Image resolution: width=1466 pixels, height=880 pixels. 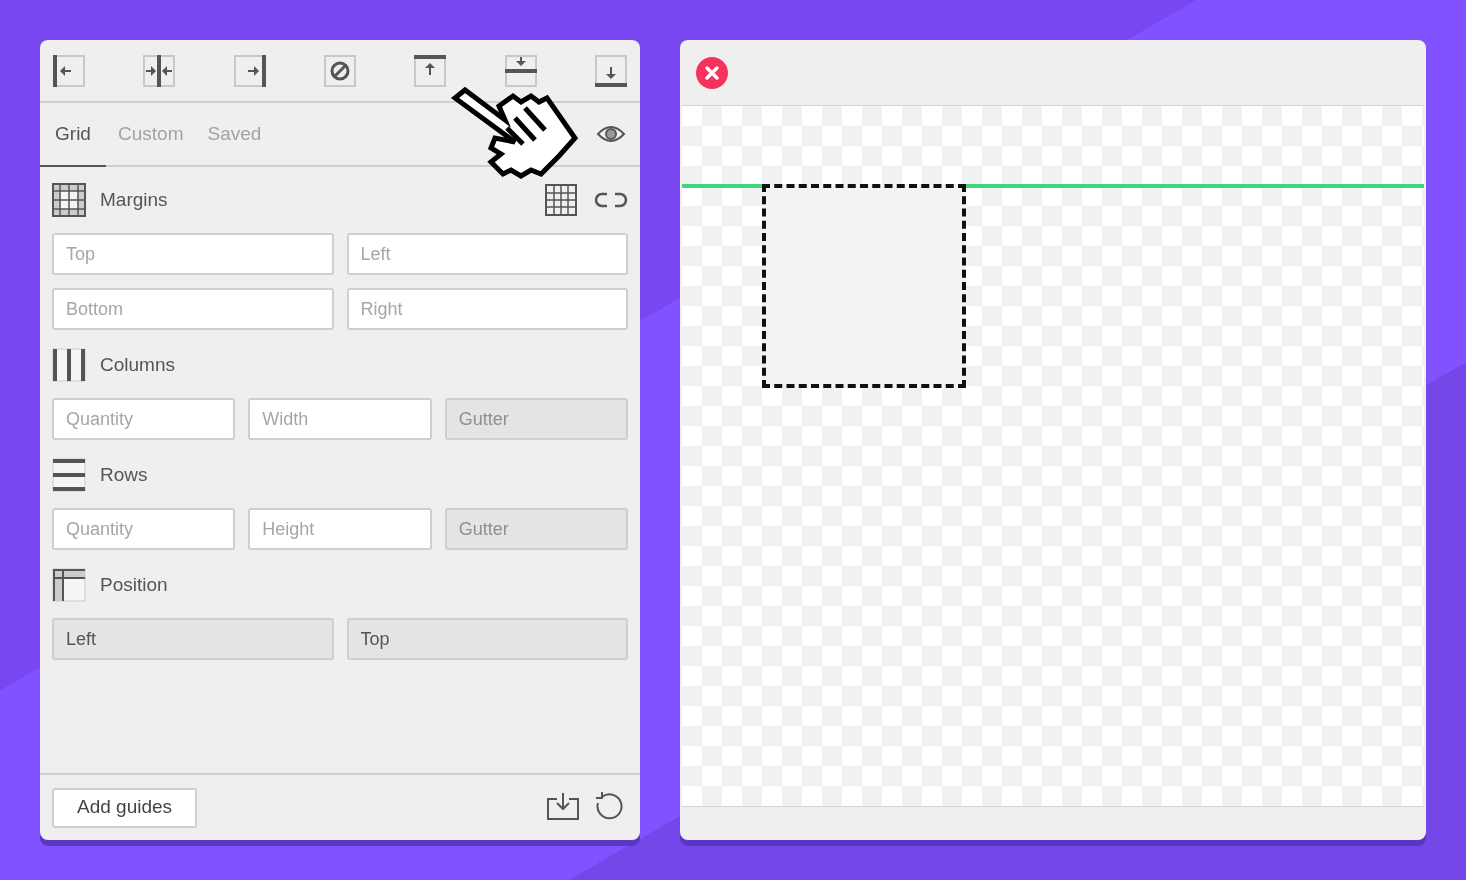 I want to click on add-guides-button: Add guides, so click(x=125, y=807).